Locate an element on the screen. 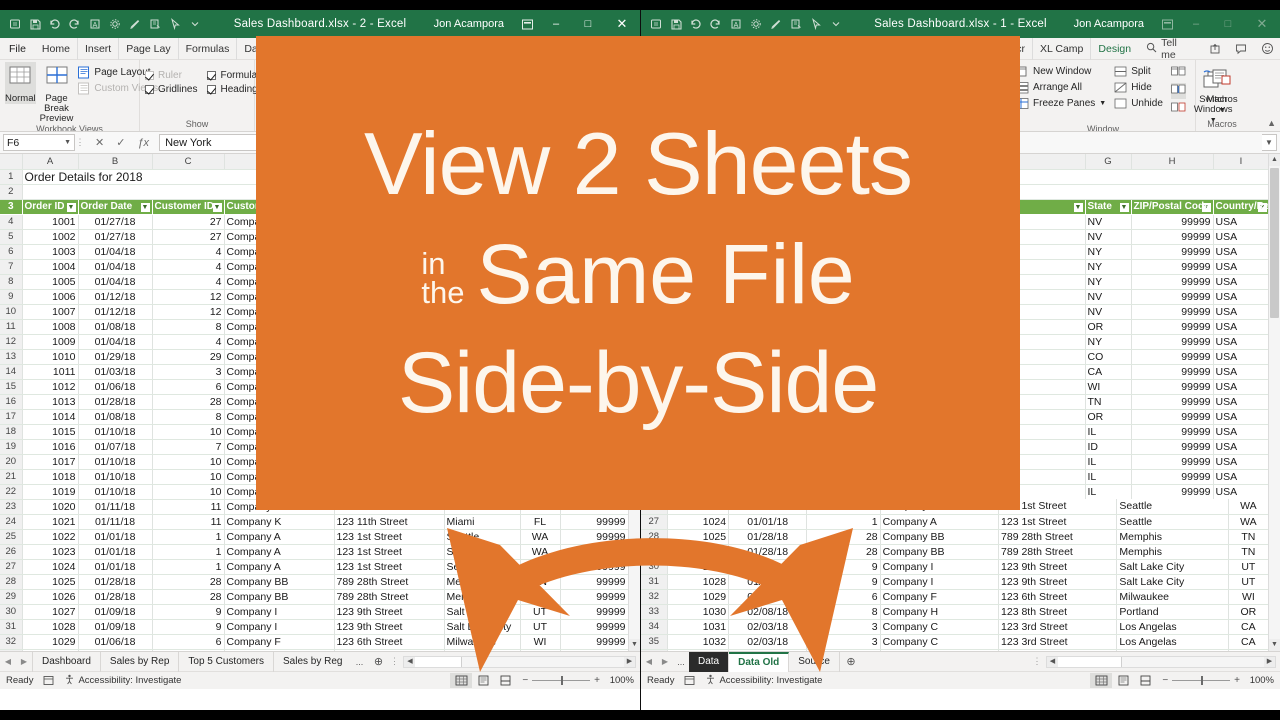 This screenshot has height=720, width=1280. table-cell: 1030 is located at coordinates (698, 612).